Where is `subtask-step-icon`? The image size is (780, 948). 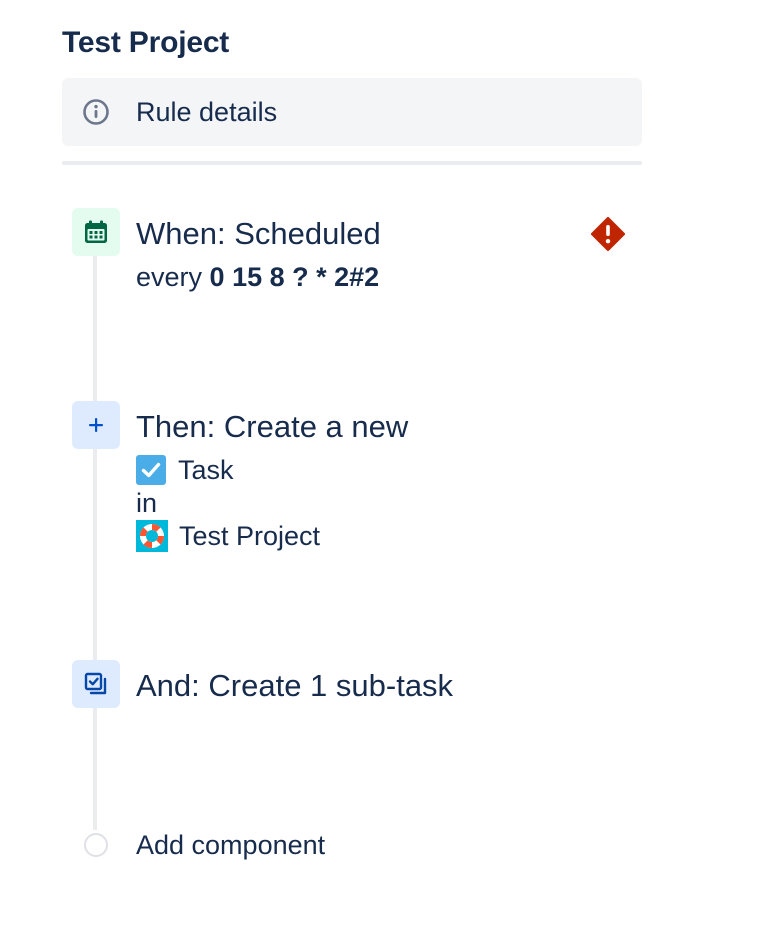 subtask-step-icon is located at coordinates (96, 684).